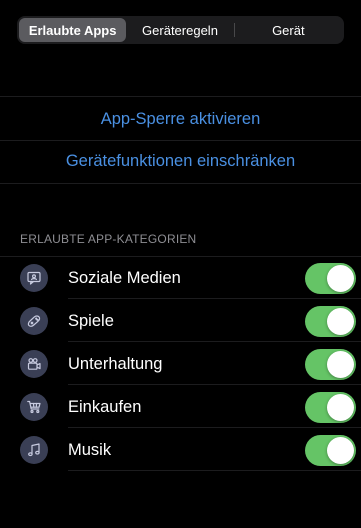 The height and width of the screenshot is (528, 361). What do you see at coordinates (90, 450) in the screenshot?
I see `category-label: Musik` at bounding box center [90, 450].